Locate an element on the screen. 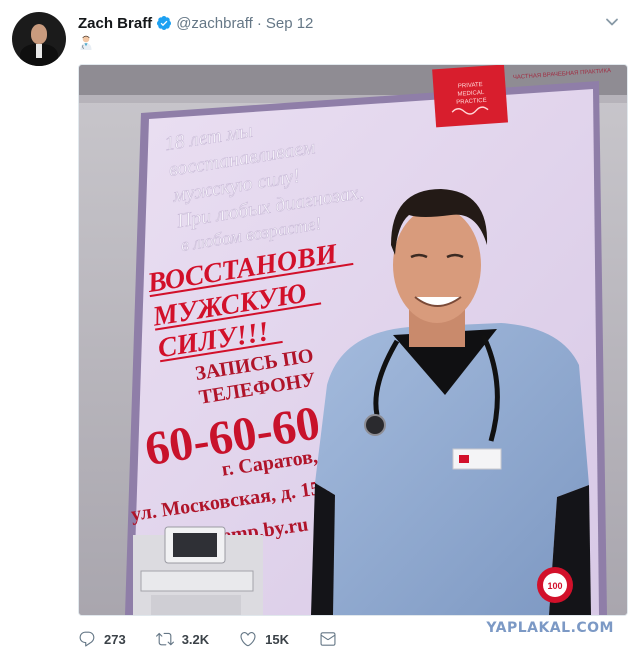 The image size is (640, 658). author-name: Zach Braff is located at coordinates (115, 23).